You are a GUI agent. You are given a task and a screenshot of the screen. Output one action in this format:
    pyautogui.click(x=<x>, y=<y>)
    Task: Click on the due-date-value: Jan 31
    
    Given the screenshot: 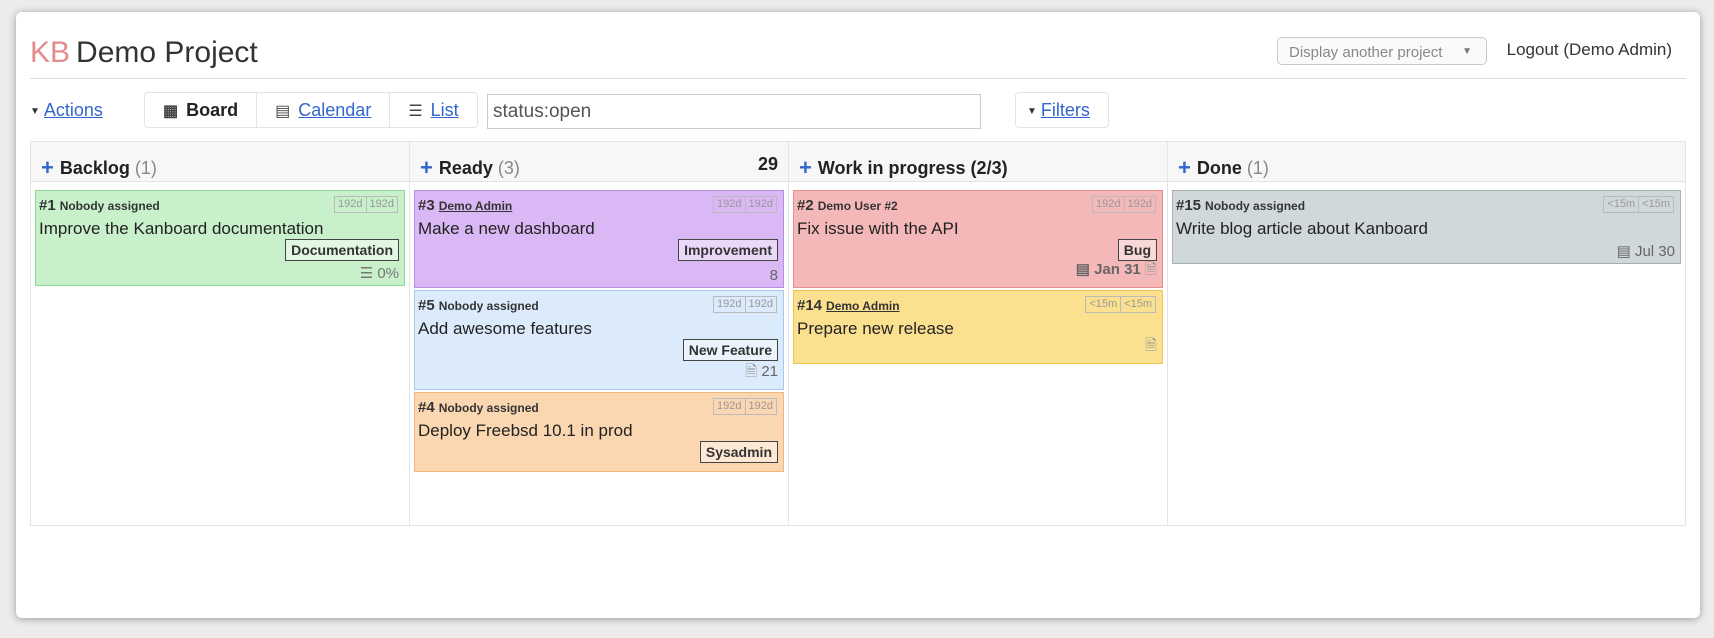 What is the action you would take?
    pyautogui.click(x=1117, y=269)
    